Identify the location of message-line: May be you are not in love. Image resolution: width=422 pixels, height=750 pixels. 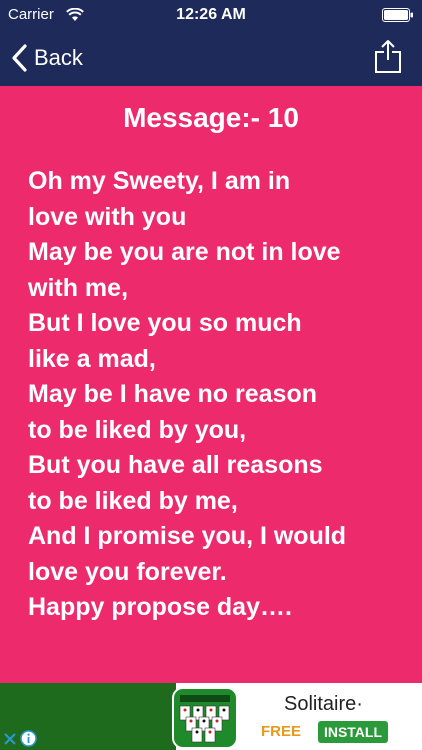
(184, 252).